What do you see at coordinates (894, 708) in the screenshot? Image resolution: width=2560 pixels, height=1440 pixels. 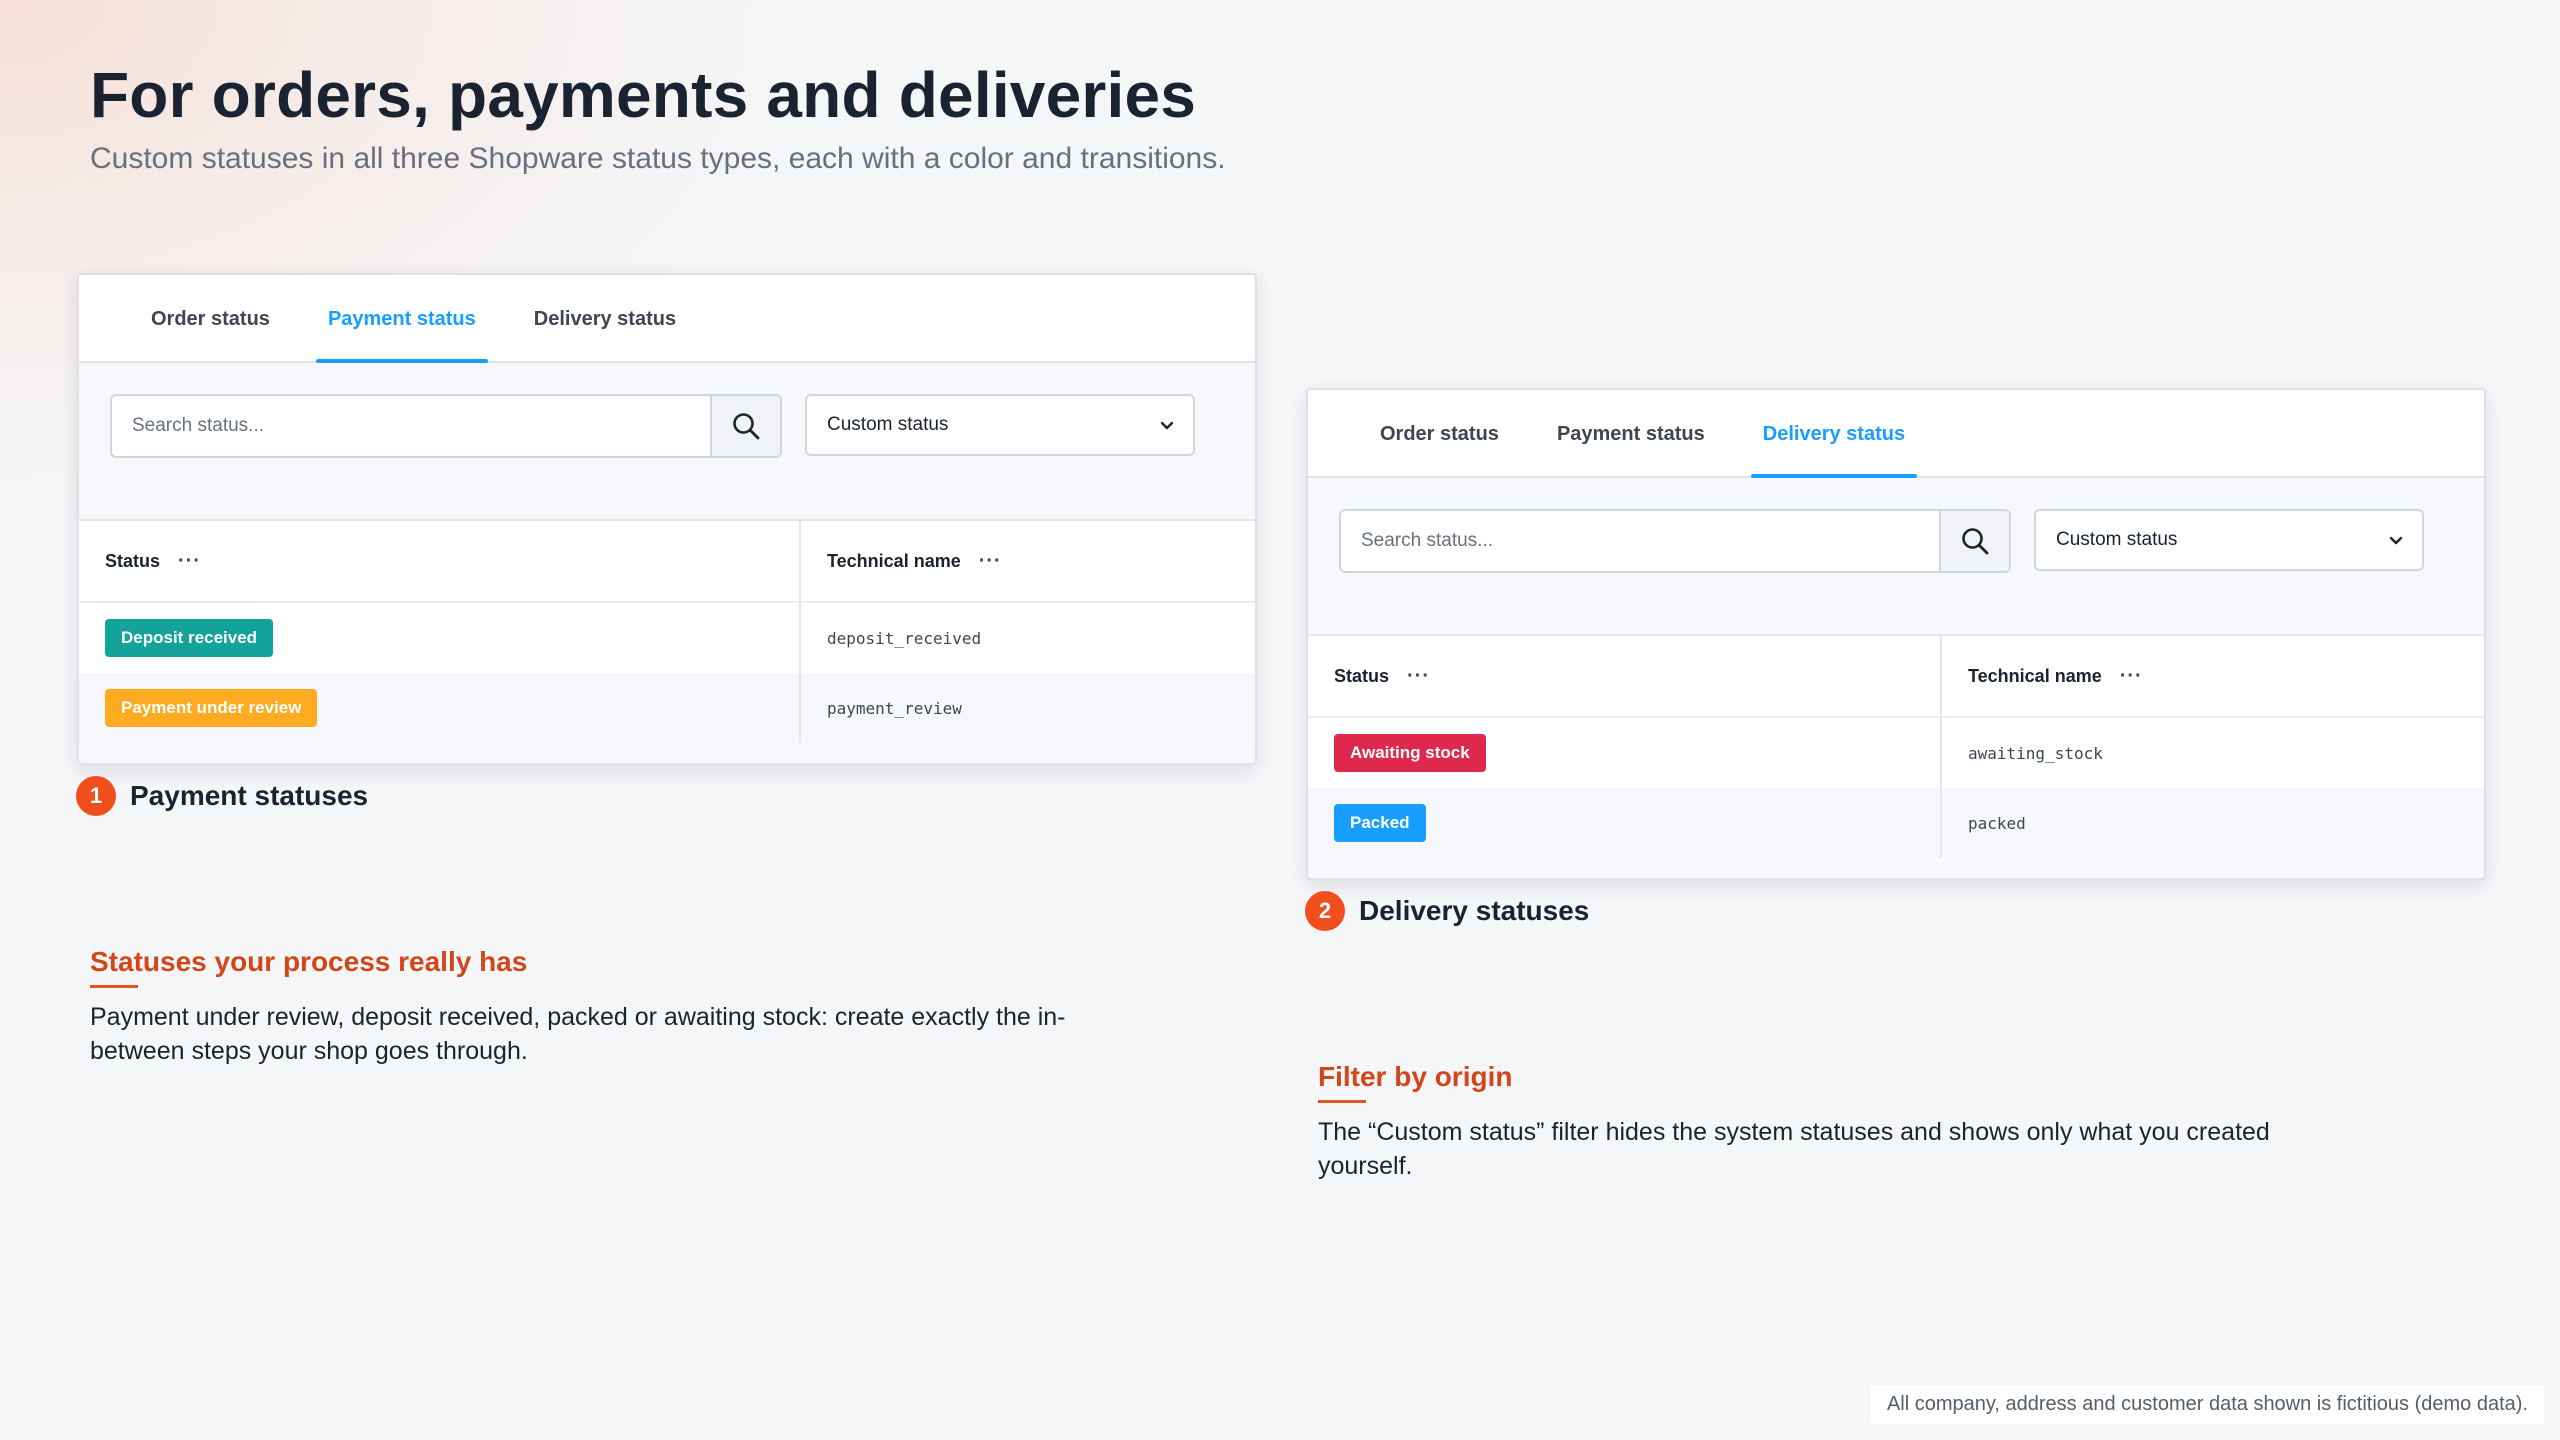 I see `technical-name: payment_review` at bounding box center [894, 708].